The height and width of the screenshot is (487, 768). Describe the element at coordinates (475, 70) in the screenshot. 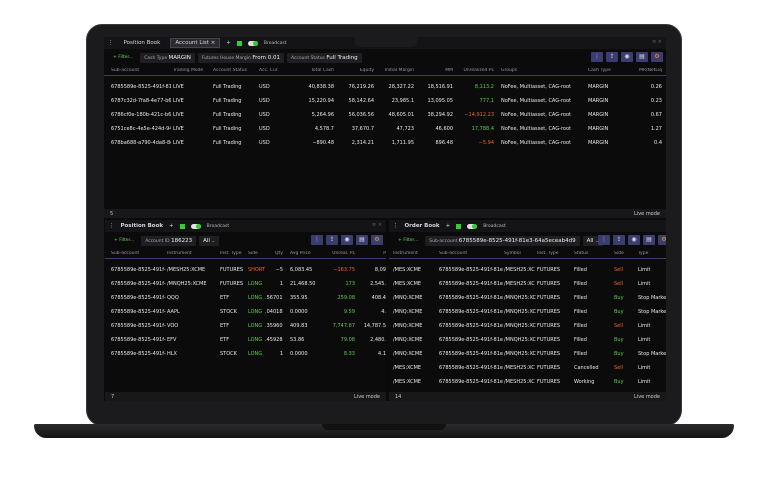

I see `column-header: Unrealized PL` at that location.